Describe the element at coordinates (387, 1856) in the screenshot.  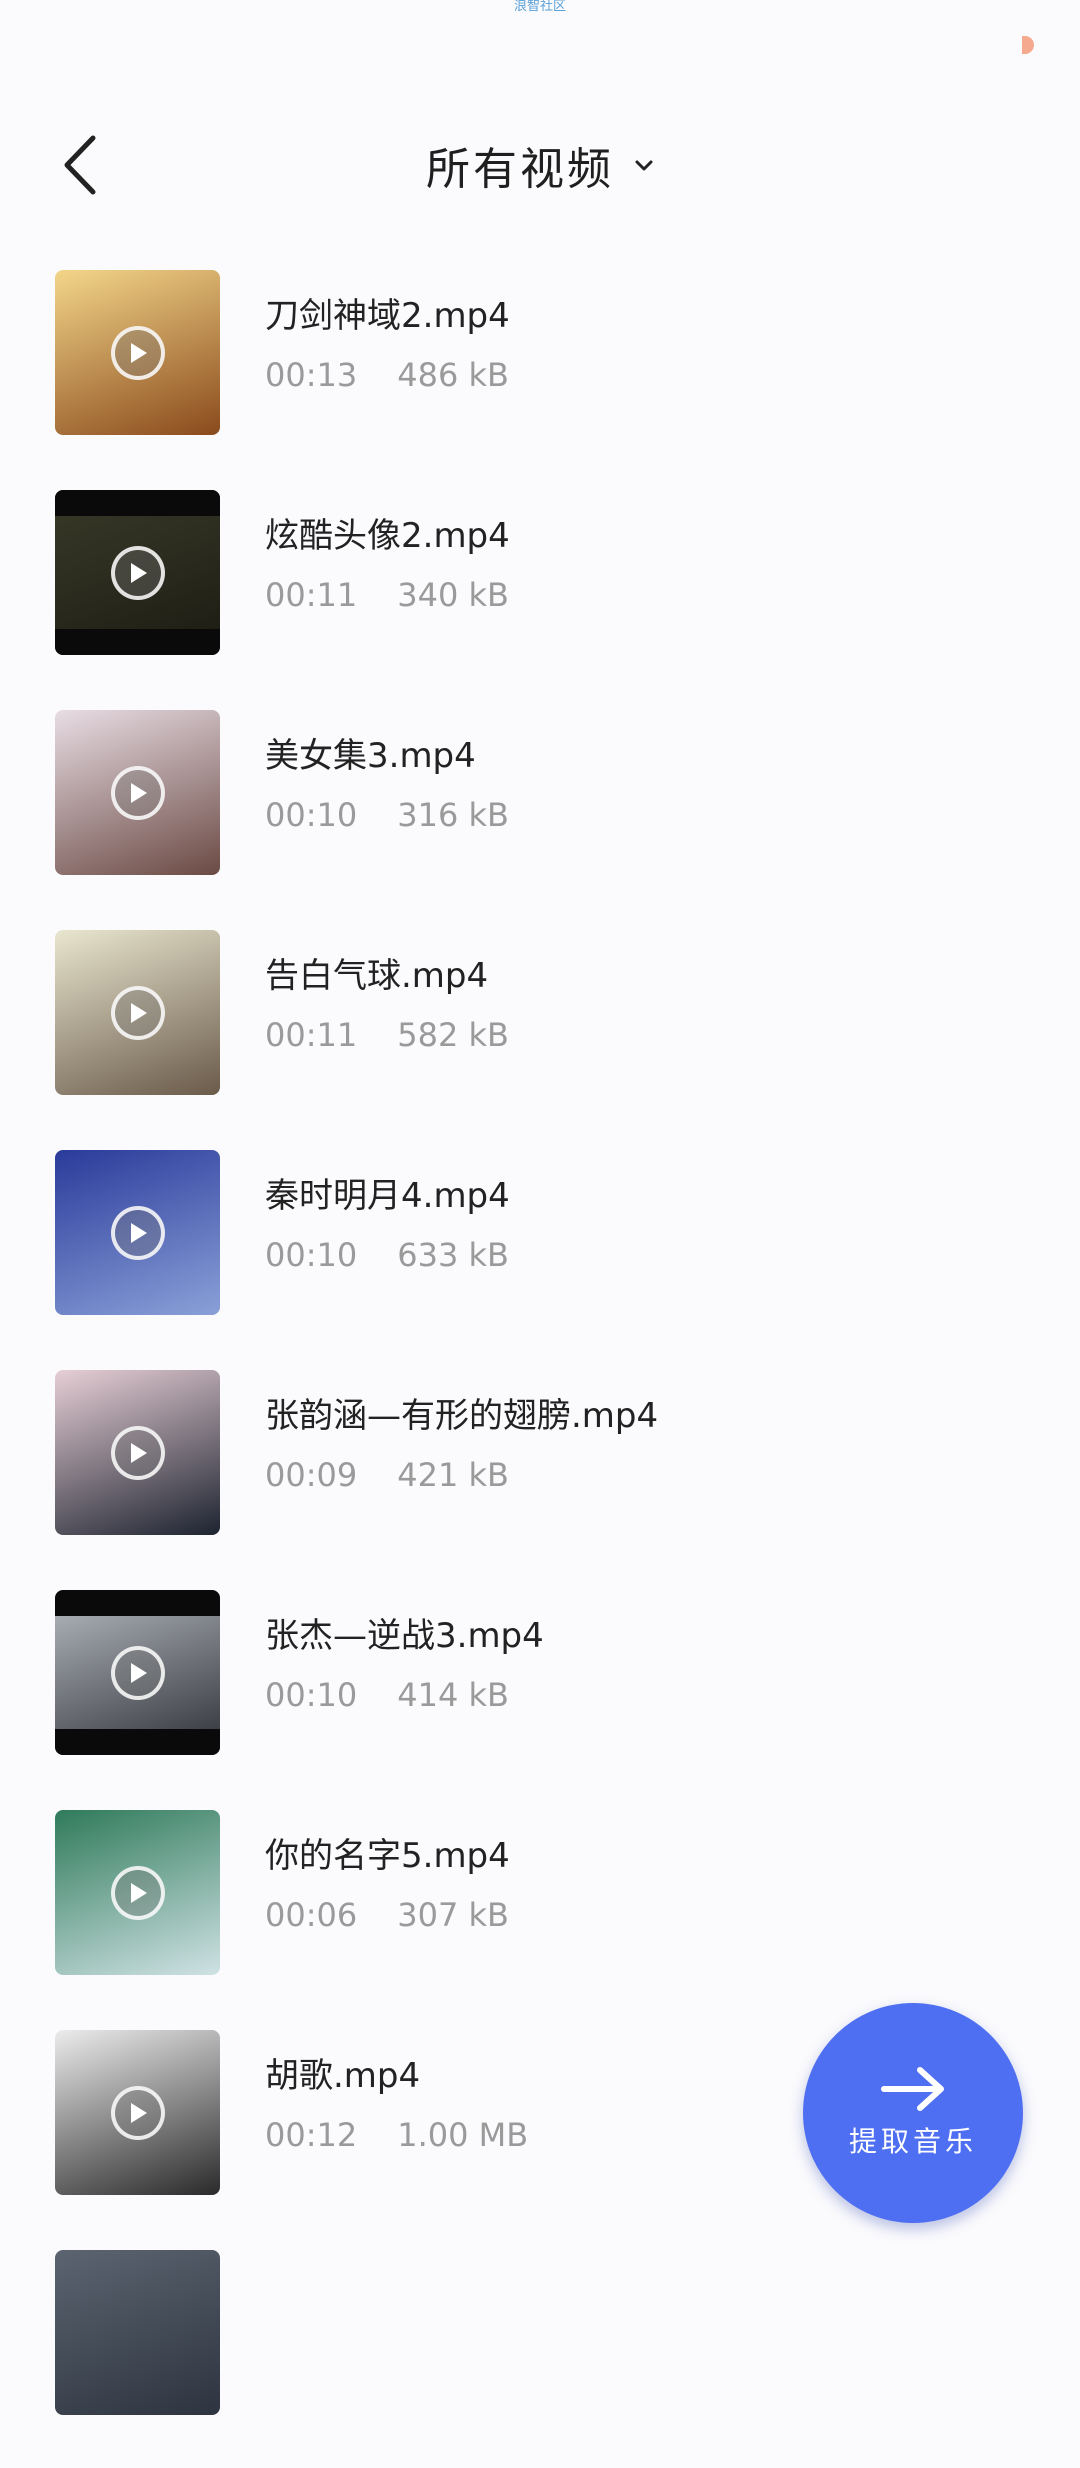
I see `video-title: 你的名字5.mp4` at that location.